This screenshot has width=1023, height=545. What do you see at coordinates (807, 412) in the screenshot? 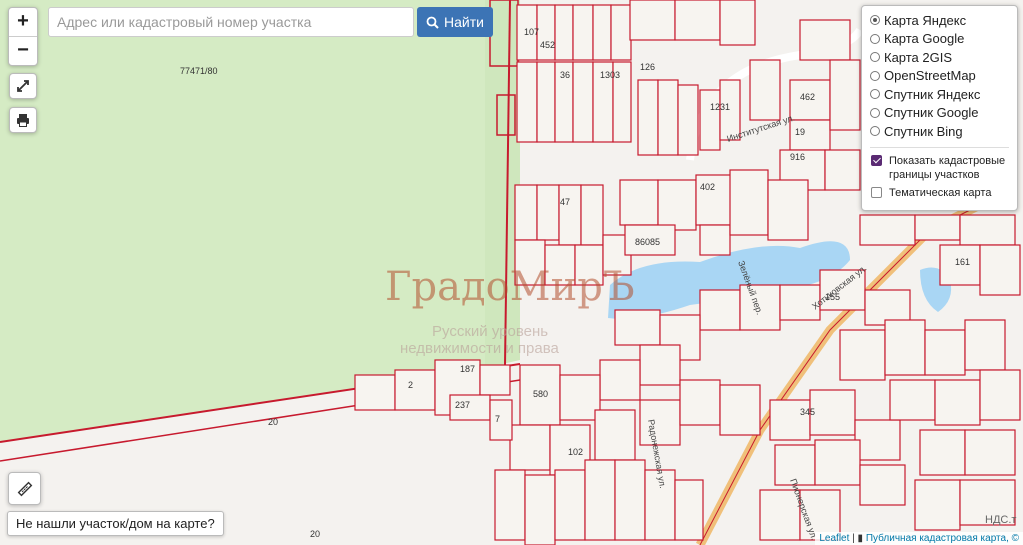
I see `svg-text: 345` at bounding box center [807, 412].